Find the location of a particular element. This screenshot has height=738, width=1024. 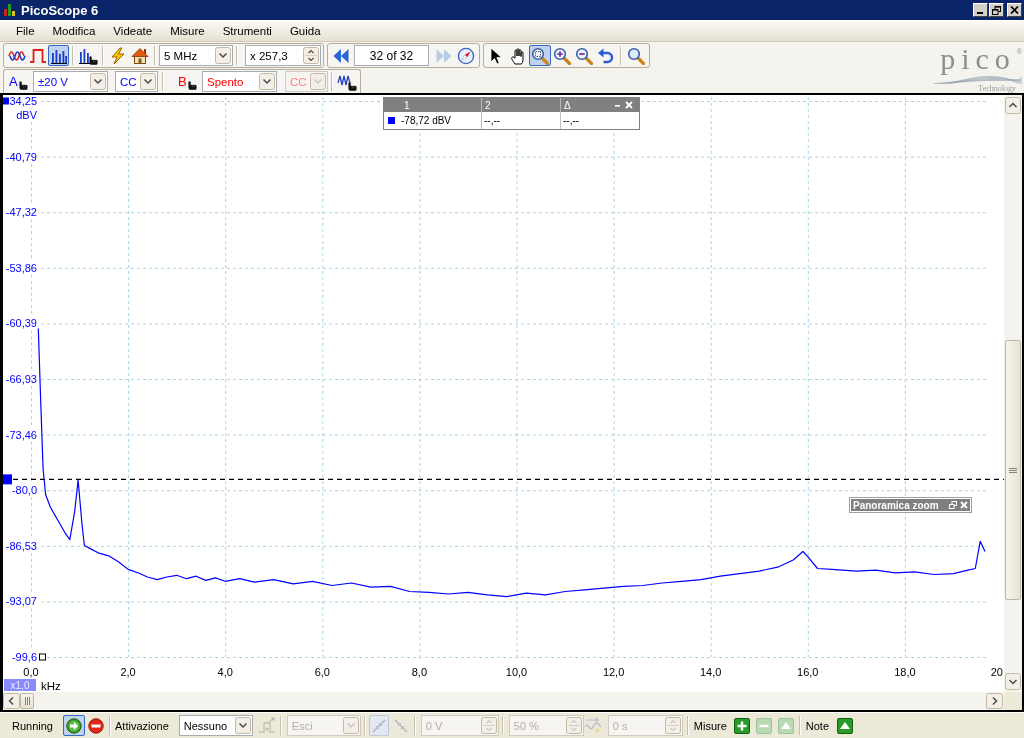

buffer-position-field: 32 of 32 is located at coordinates (391, 55).